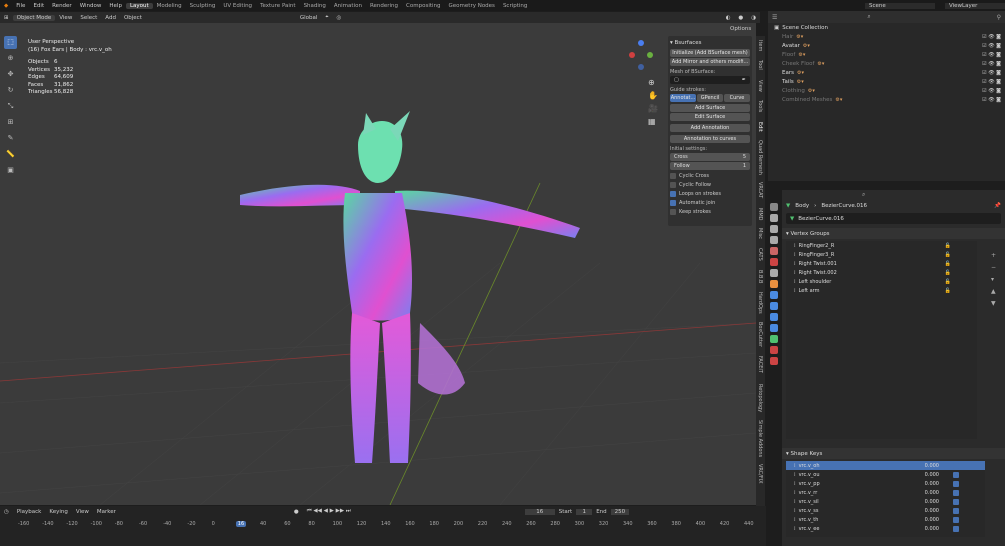  I want to click on ortho-grid-icon: ▦, so click(654, 121).